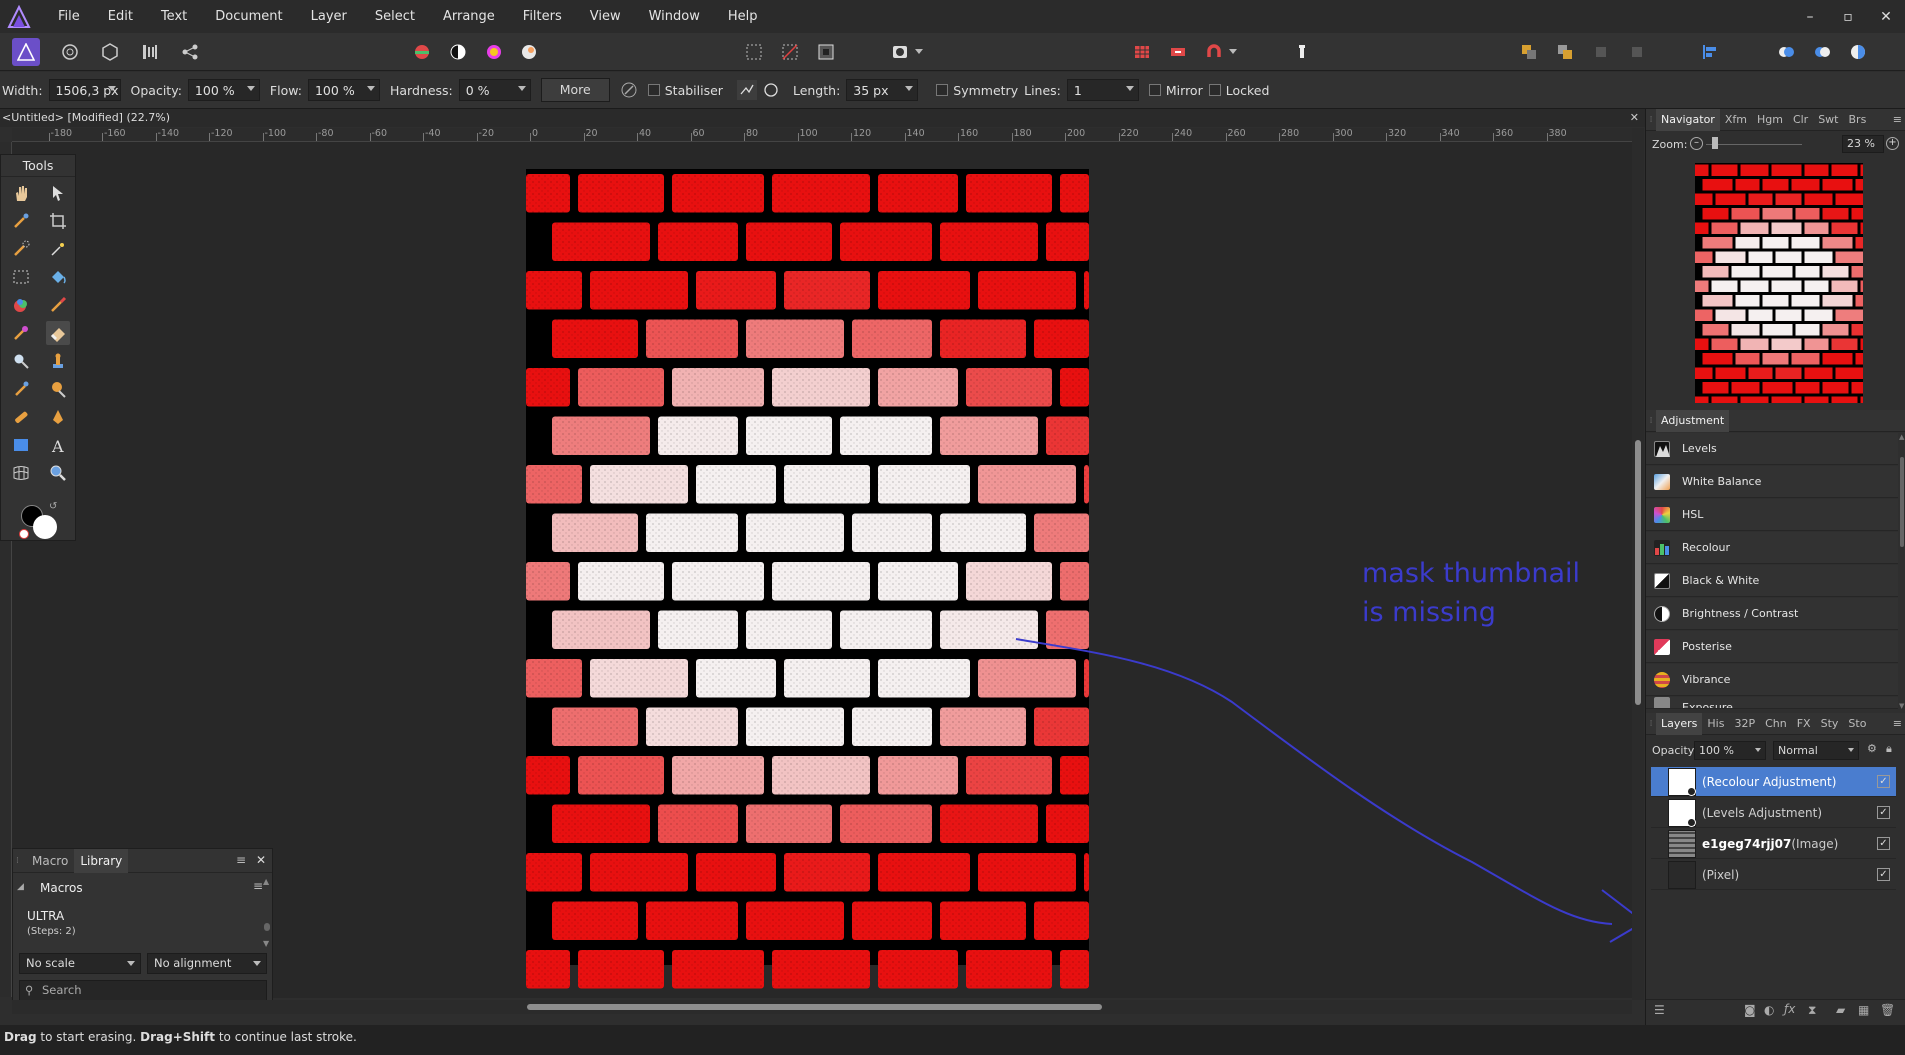  Describe the element at coordinates (26, 52) in the screenshot. I see `photo-persona-icon` at that location.